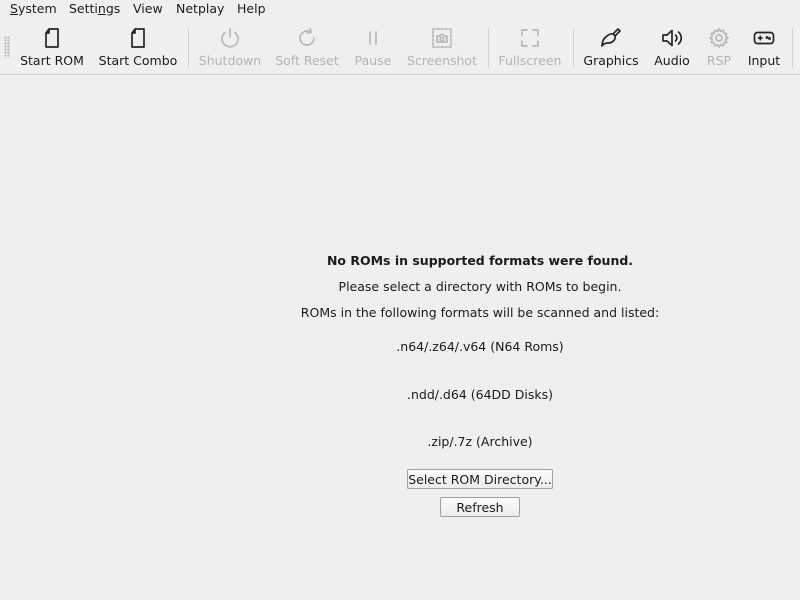 This screenshot has width=800, height=600. What do you see at coordinates (719, 38) in the screenshot?
I see `gear-icon` at bounding box center [719, 38].